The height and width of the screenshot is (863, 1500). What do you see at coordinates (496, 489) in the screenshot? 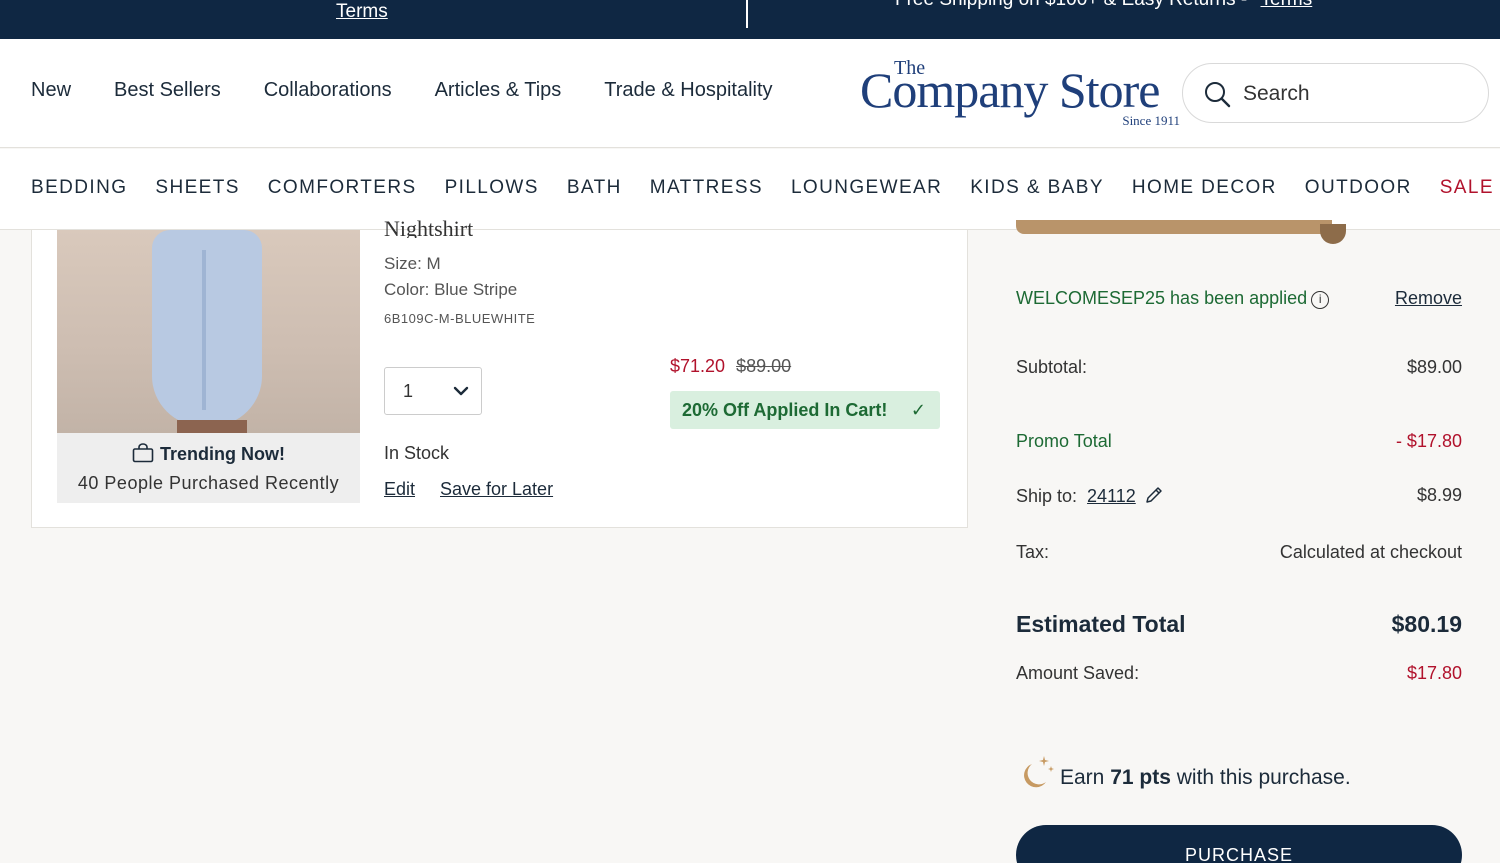
I see `save-for-later-link: Save for Later` at bounding box center [496, 489].